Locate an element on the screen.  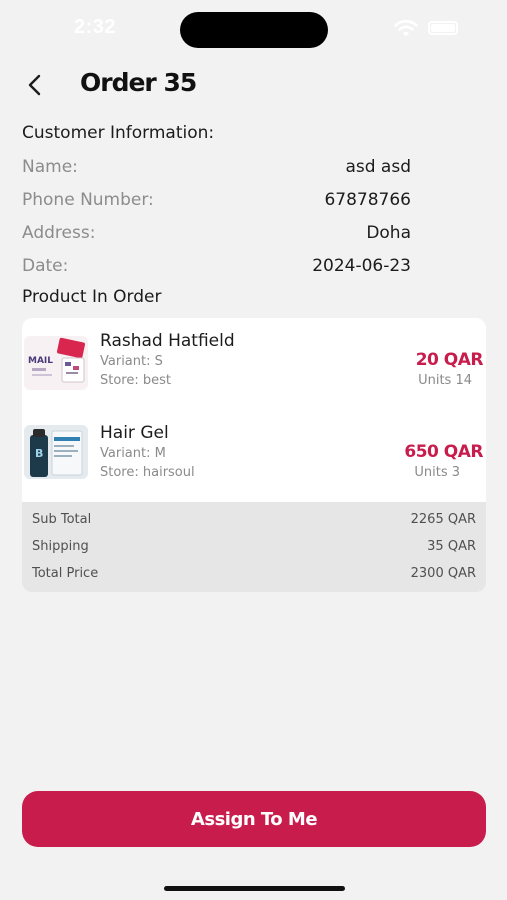
product-units: Units 14 is located at coordinates (445, 380).